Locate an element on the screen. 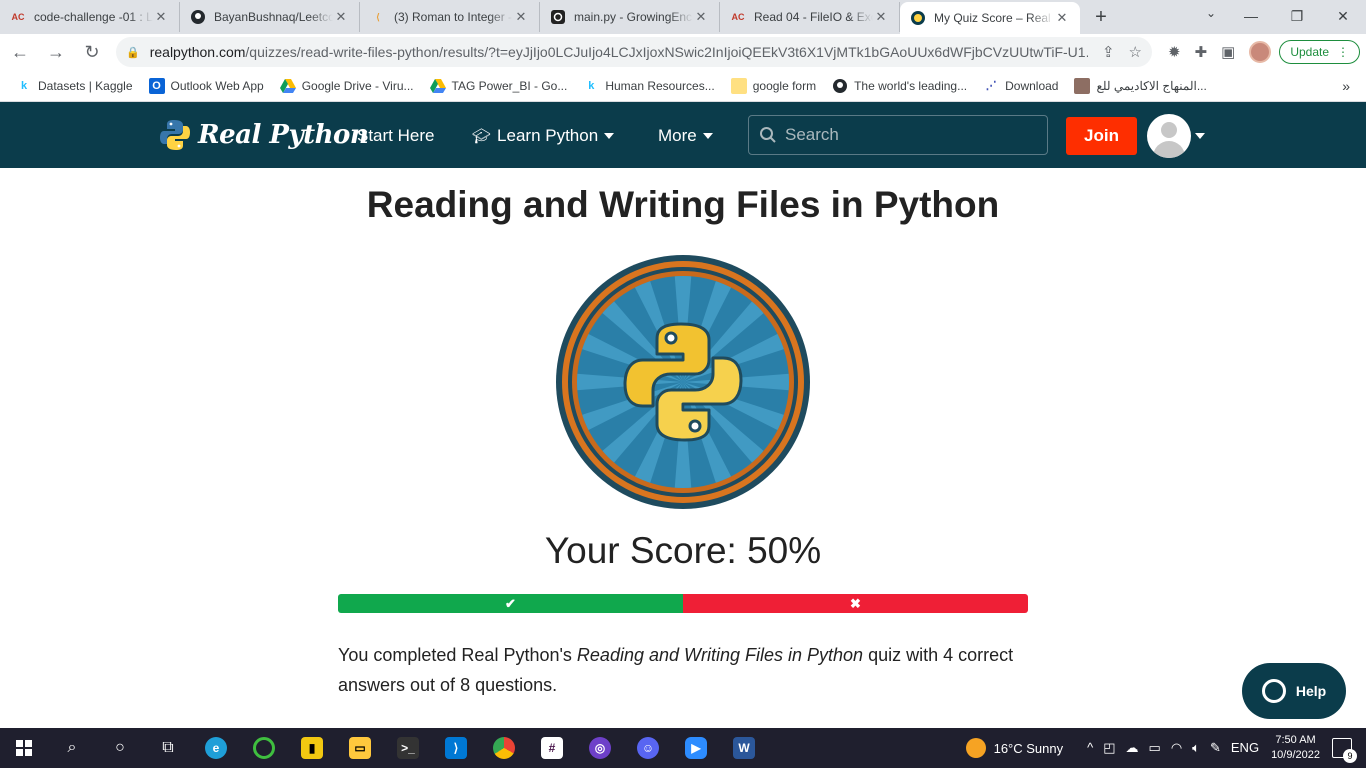 This screenshot has width=1366, height=768. onedrive-icon: ☁ is located at coordinates (1132, 748).